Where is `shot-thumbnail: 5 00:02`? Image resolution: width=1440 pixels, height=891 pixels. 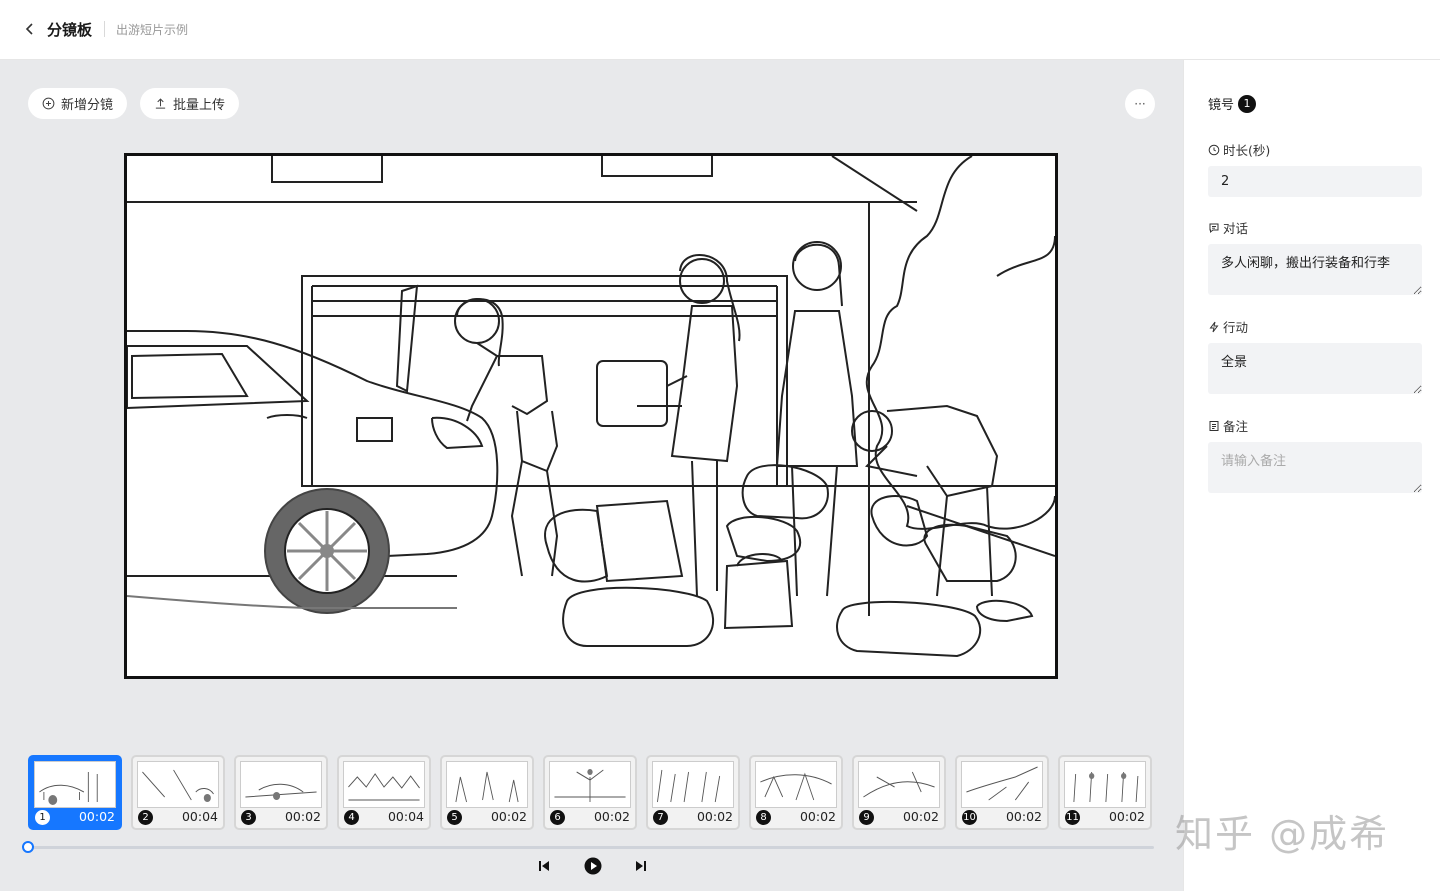 shot-thumbnail: 5 00:02 is located at coordinates (487, 792).